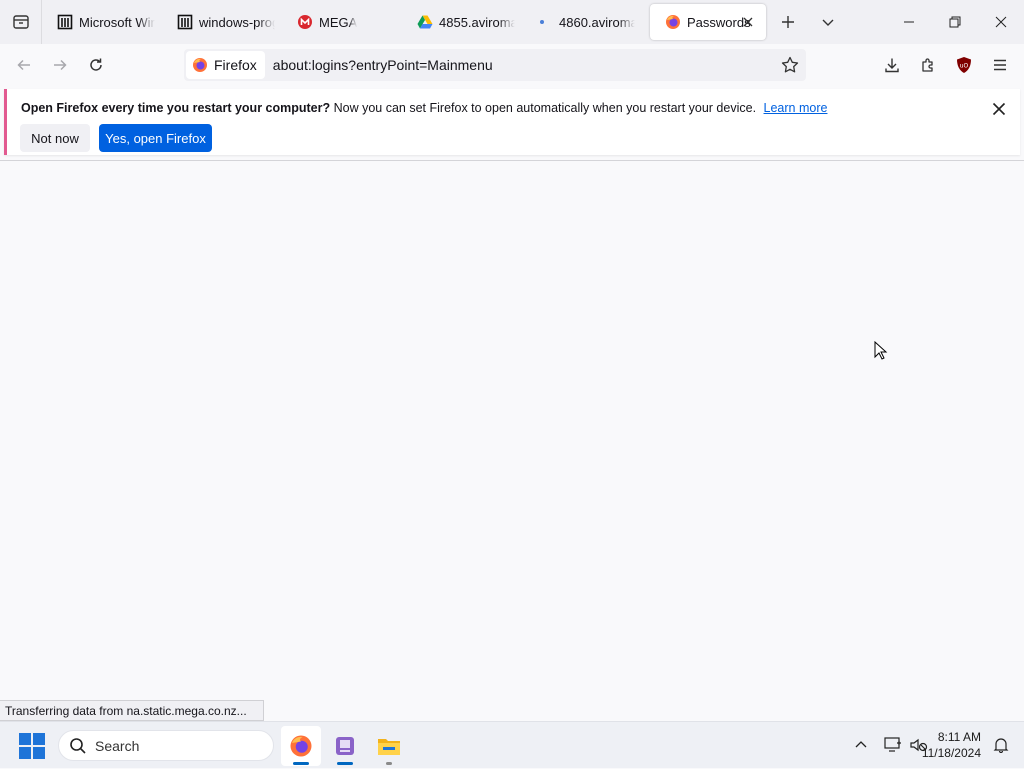 The height and width of the screenshot is (769, 1024). I want to click on reload-icon, so click(96, 64).